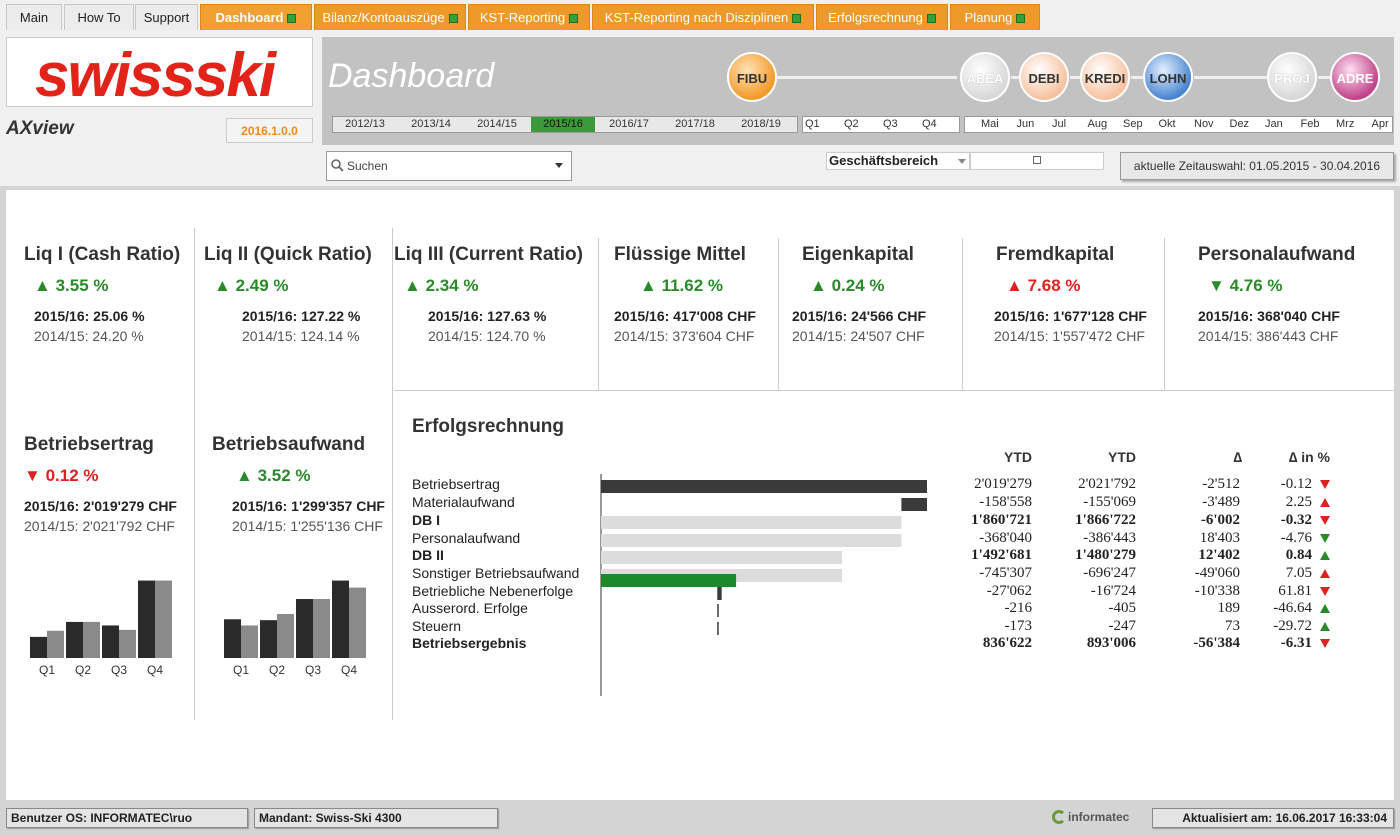 Image resolution: width=1400 pixels, height=835 pixels. I want to click on geschaeftsbereich-filter, so click(1037, 161).